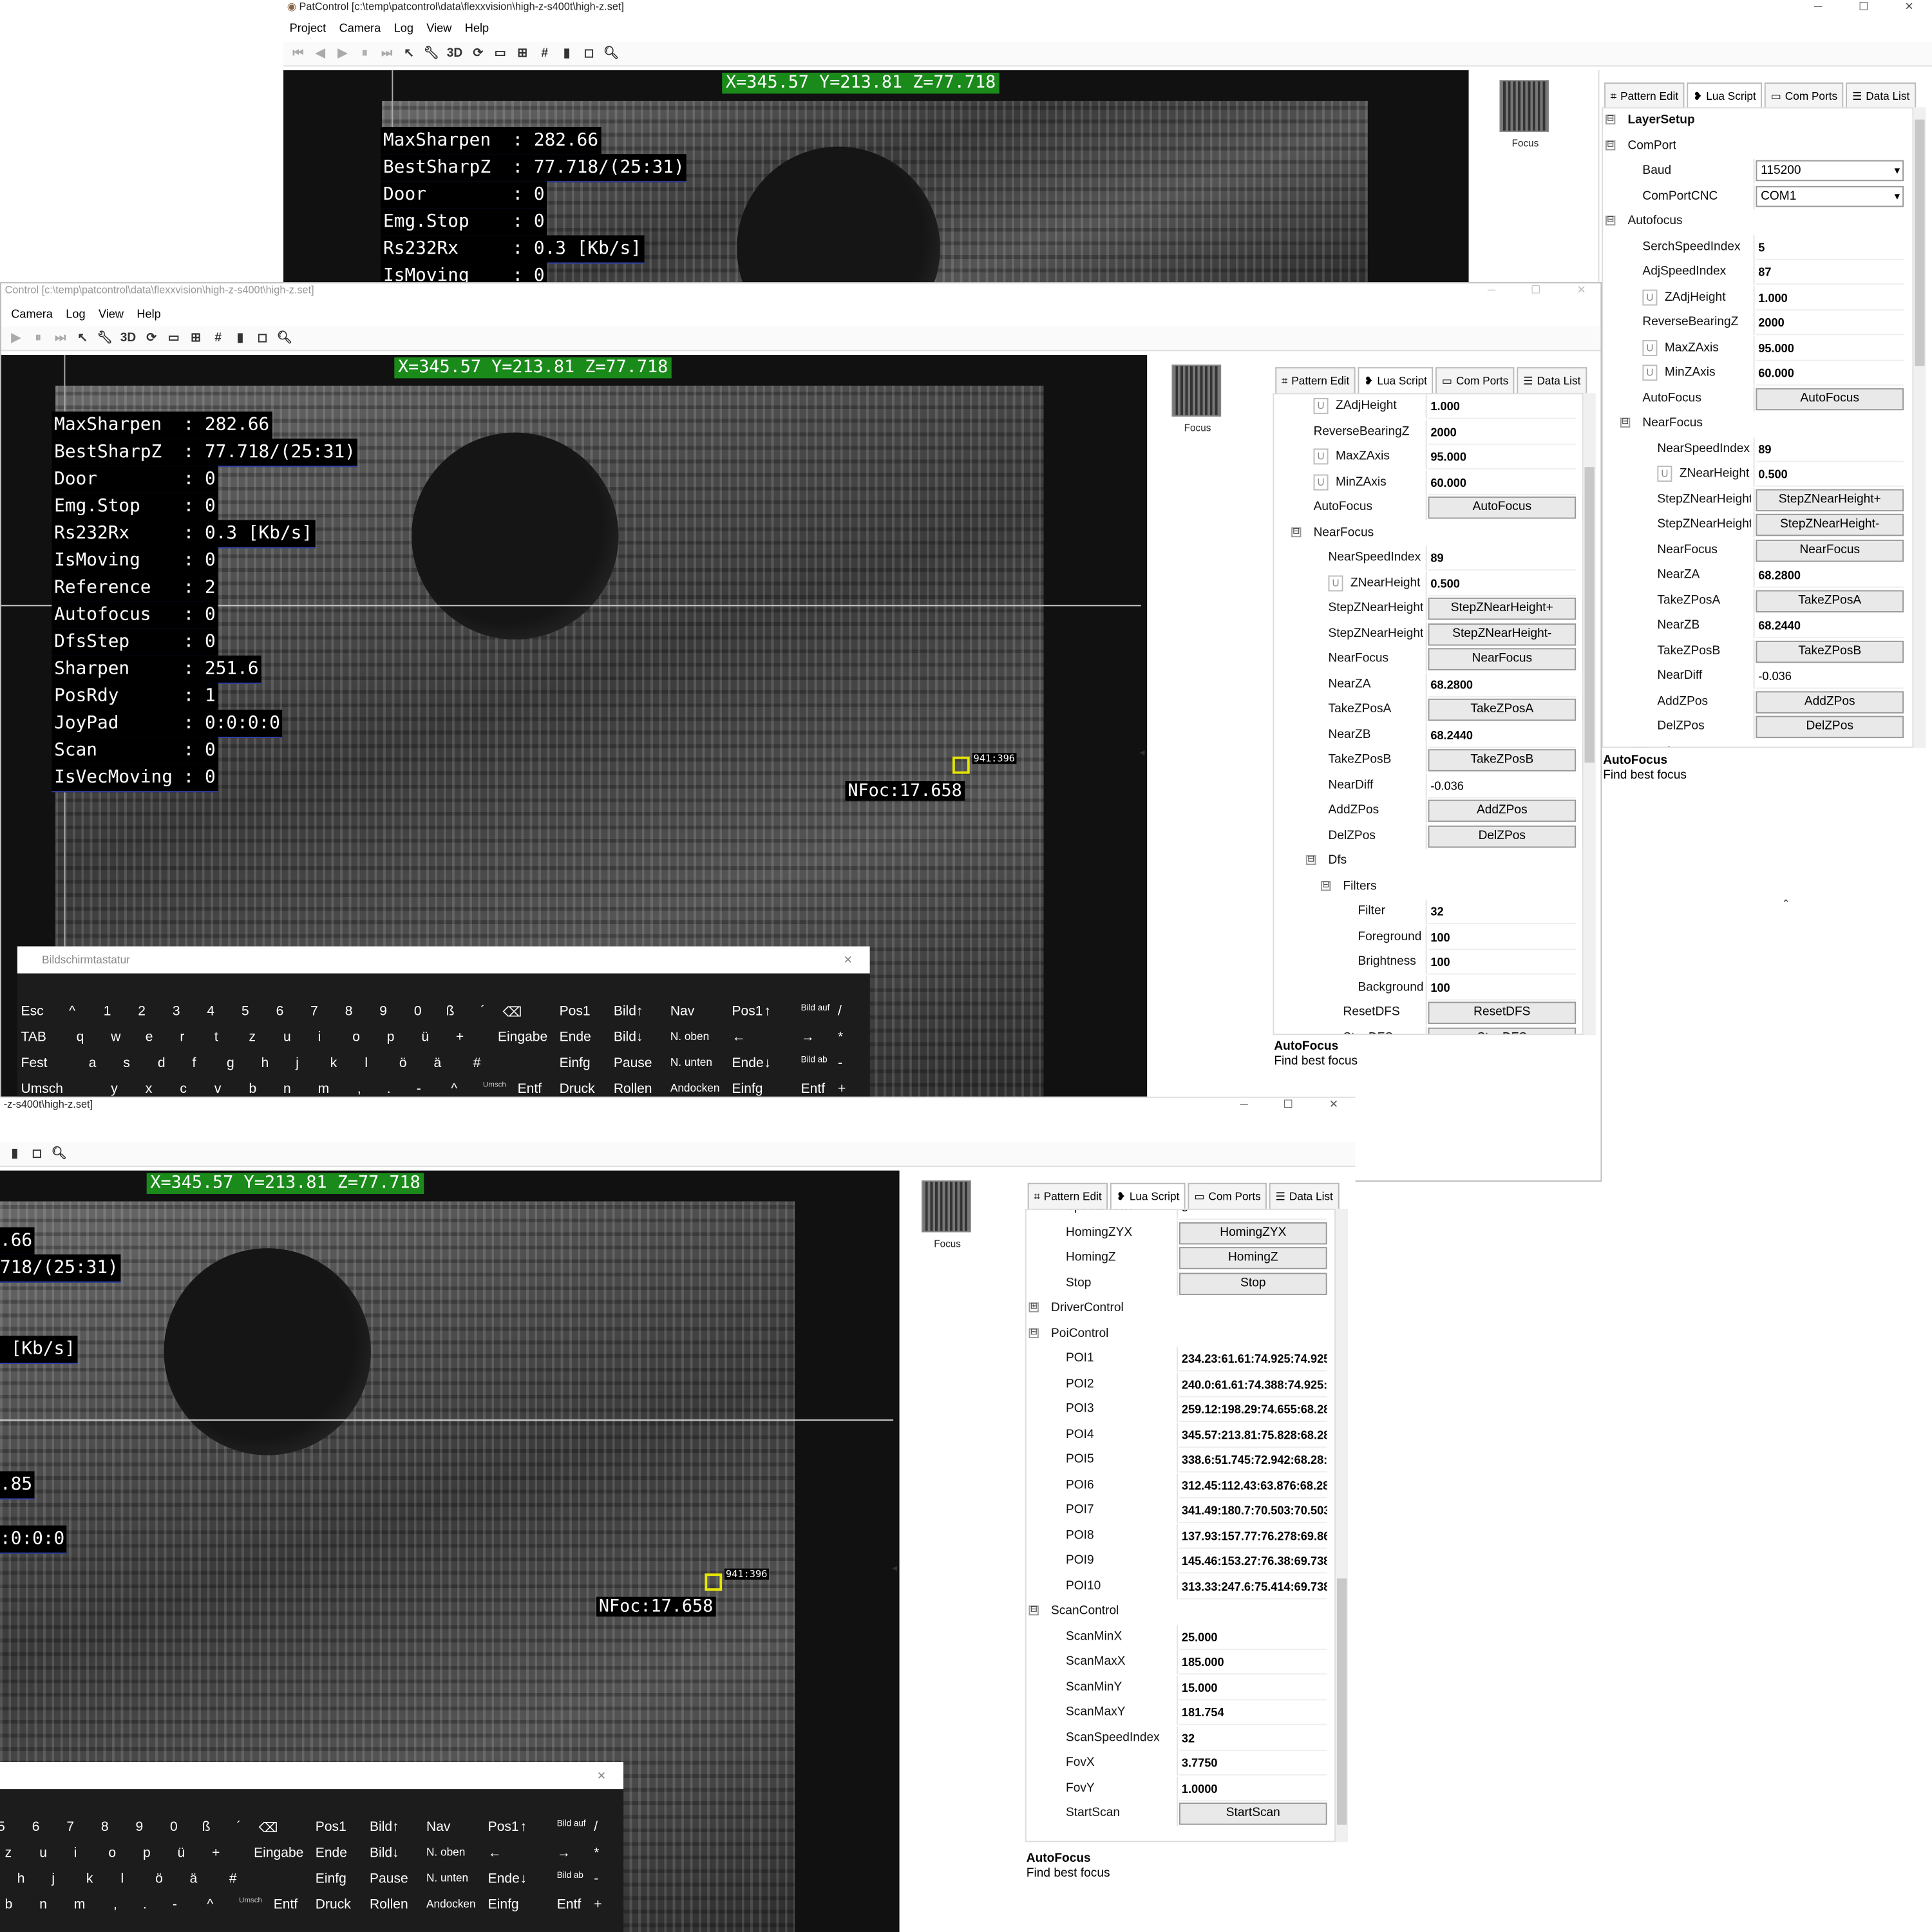 The image size is (1932, 1932). Describe the element at coordinates (139, 1828) in the screenshot. I see `key: 9` at that location.